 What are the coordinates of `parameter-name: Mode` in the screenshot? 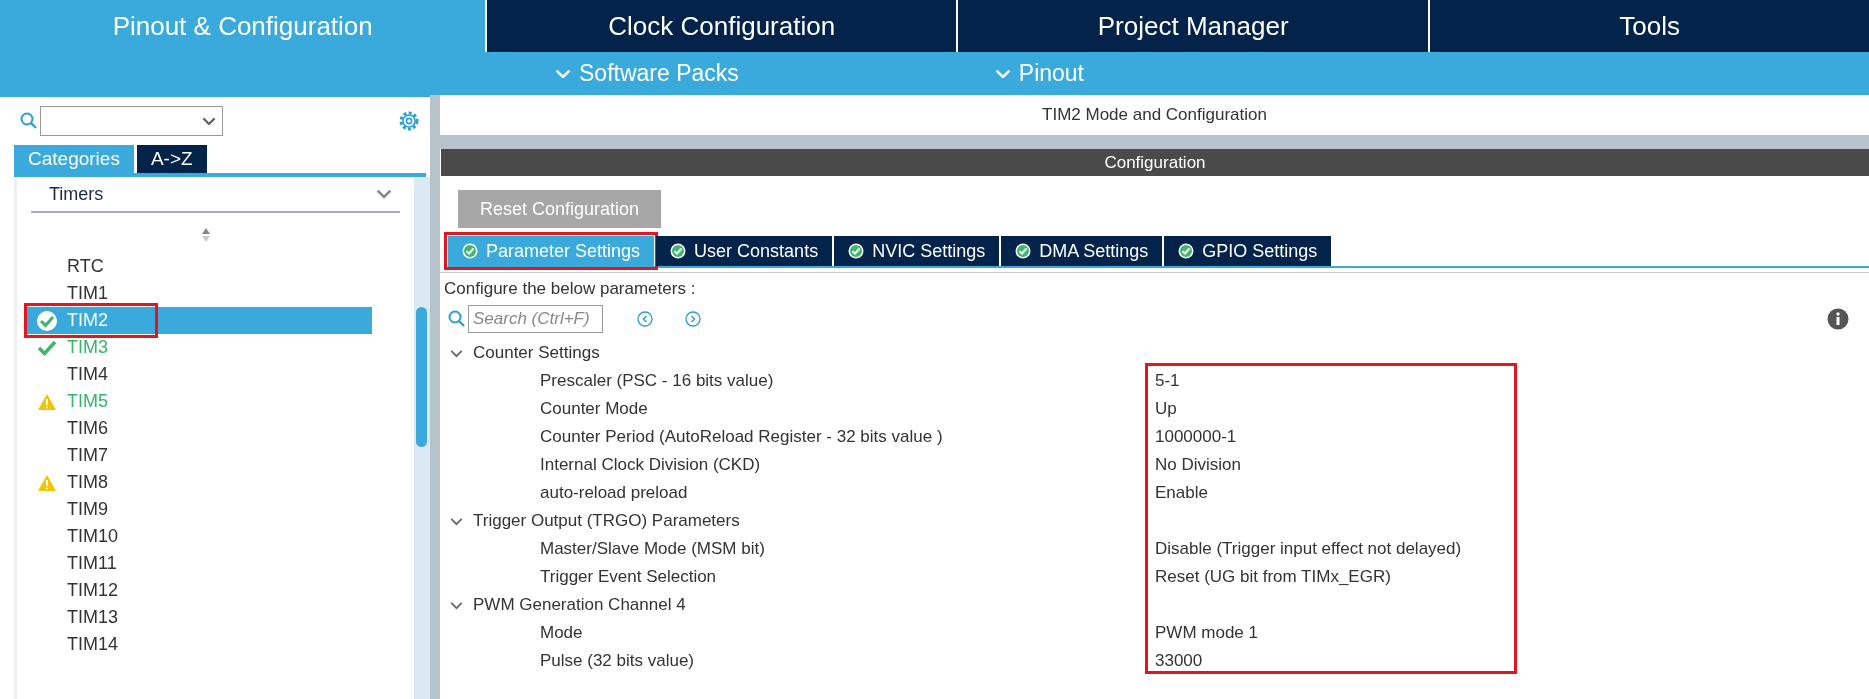 It's located at (561, 633).